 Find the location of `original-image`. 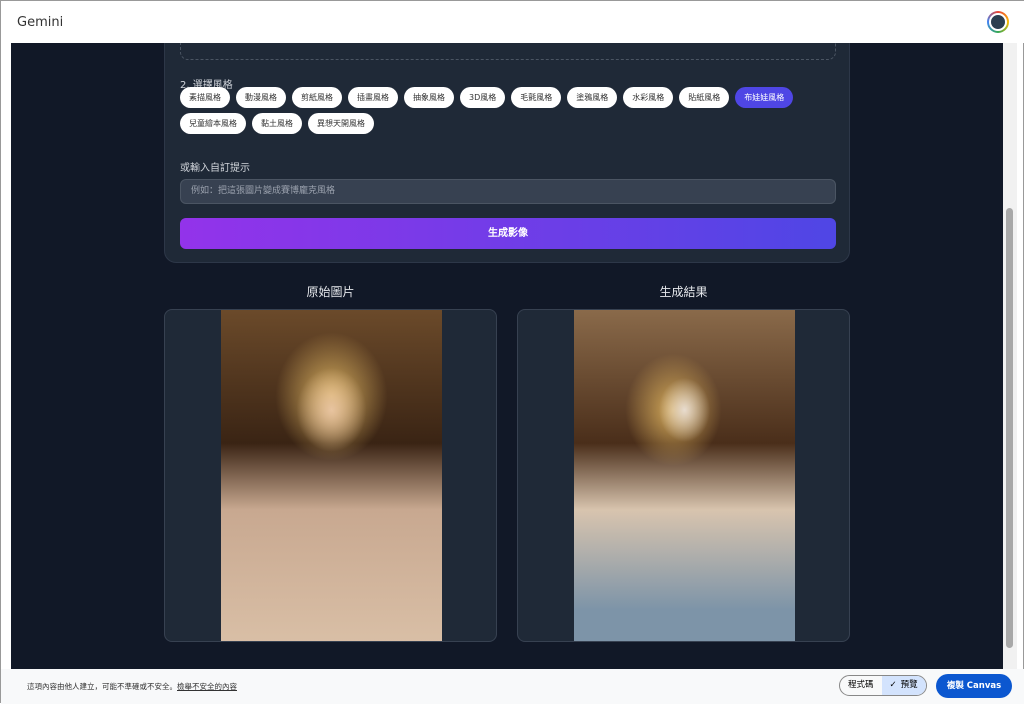

original-image is located at coordinates (331, 475).